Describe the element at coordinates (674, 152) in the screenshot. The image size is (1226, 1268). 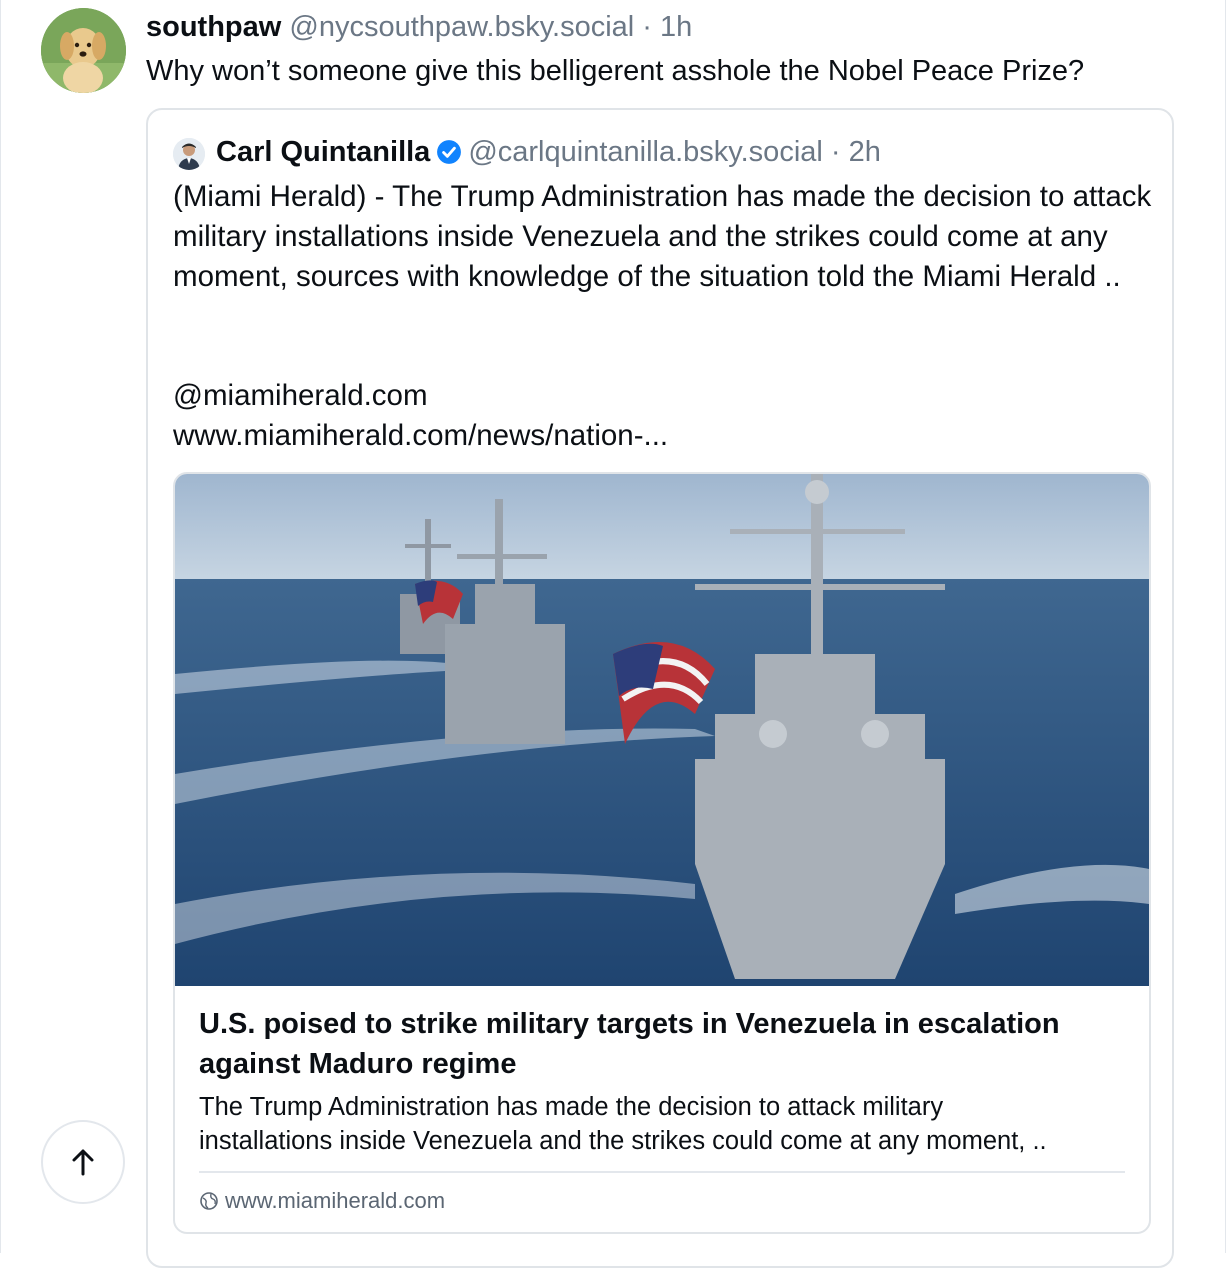
I see `quoted-handle-time: @carlquintanilla.bsky.social · 2h` at that location.